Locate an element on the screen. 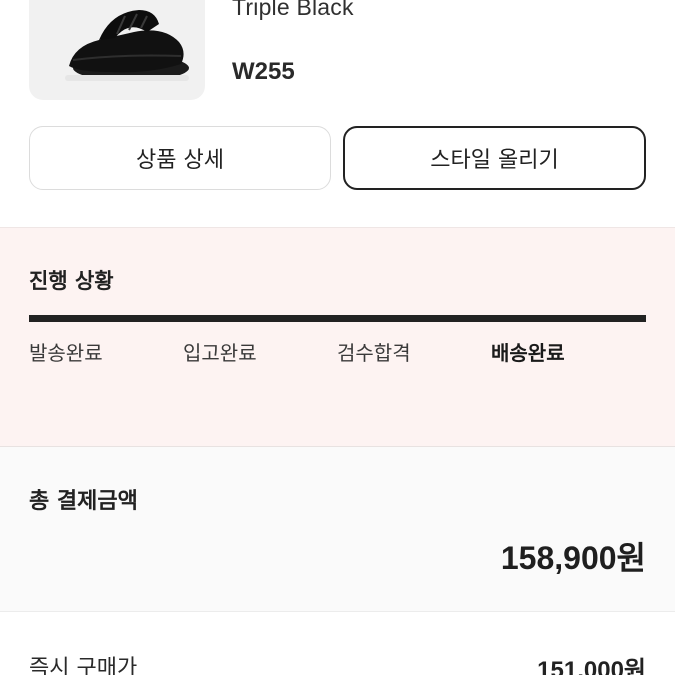 The width and height of the screenshot is (675, 675). step-received: 입고완료 is located at coordinates (220, 353).